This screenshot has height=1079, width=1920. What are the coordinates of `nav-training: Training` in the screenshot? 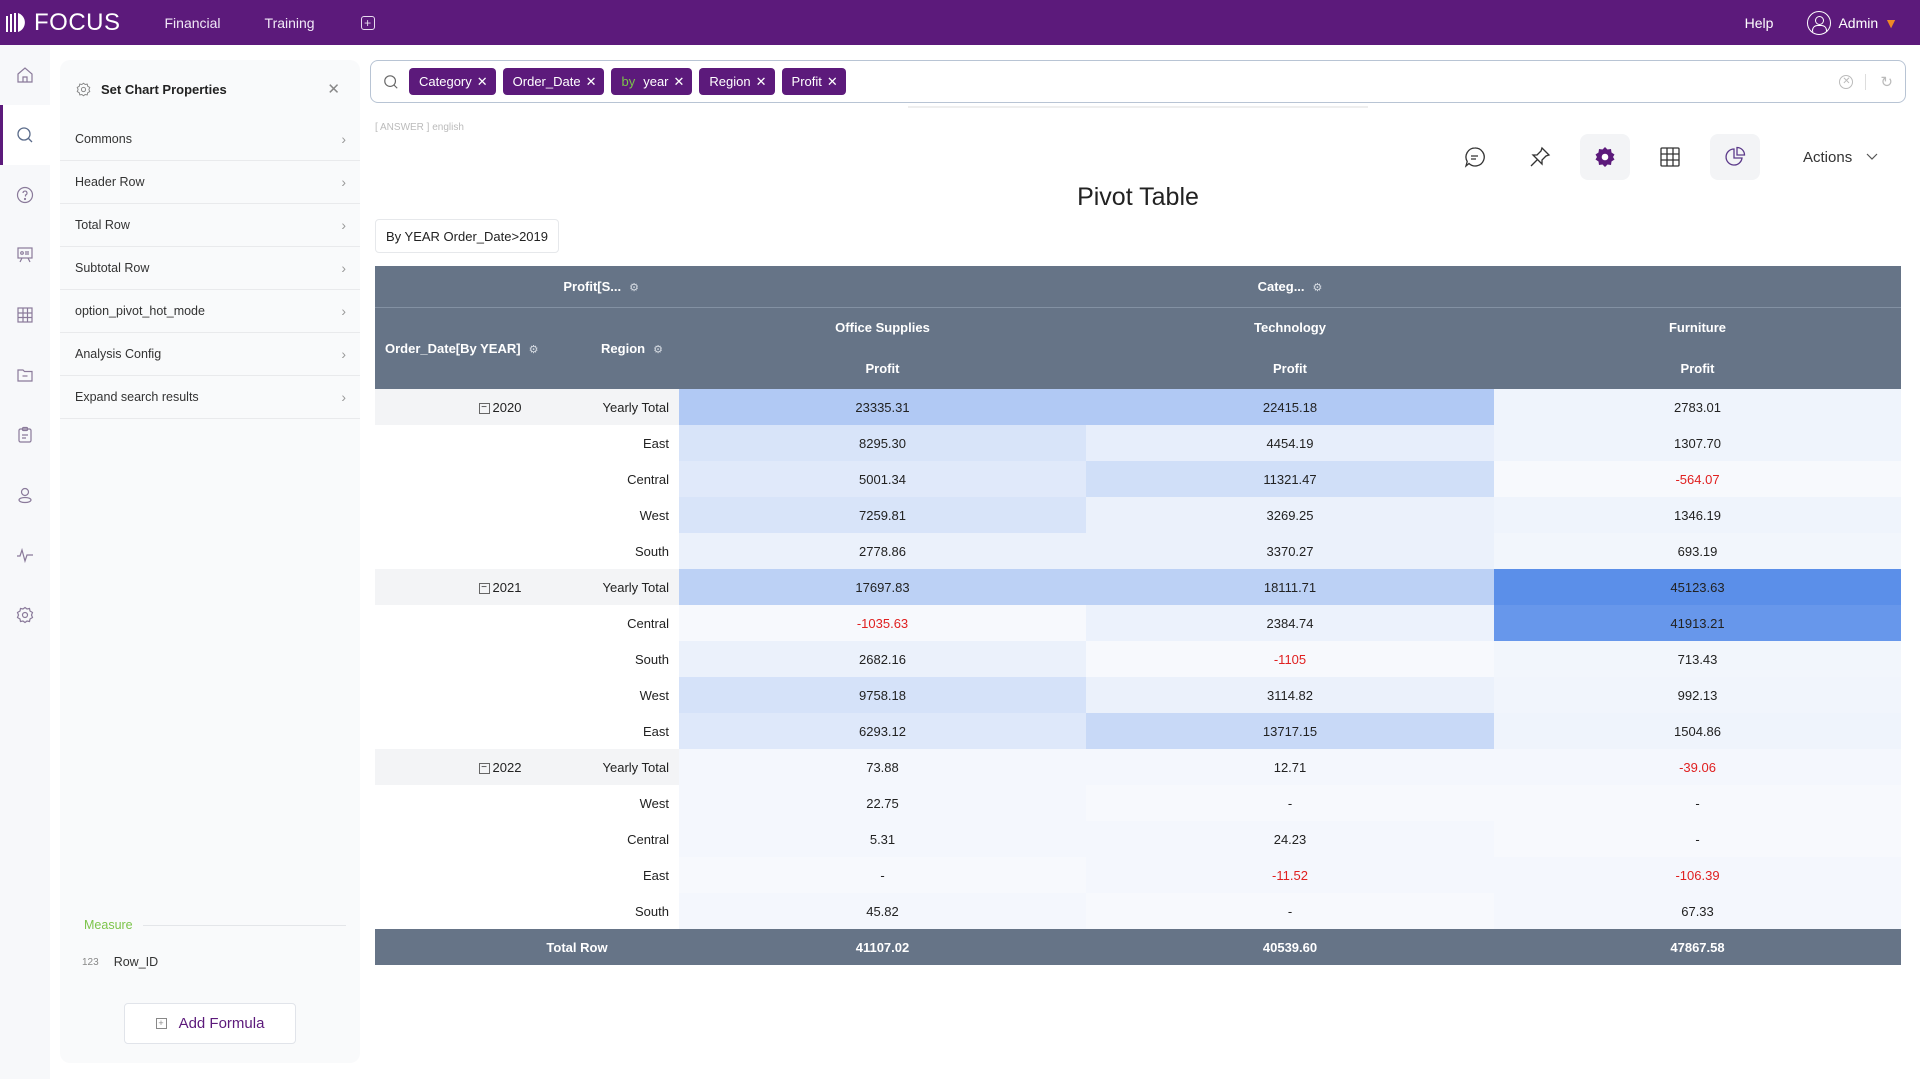 It's located at (290, 23).